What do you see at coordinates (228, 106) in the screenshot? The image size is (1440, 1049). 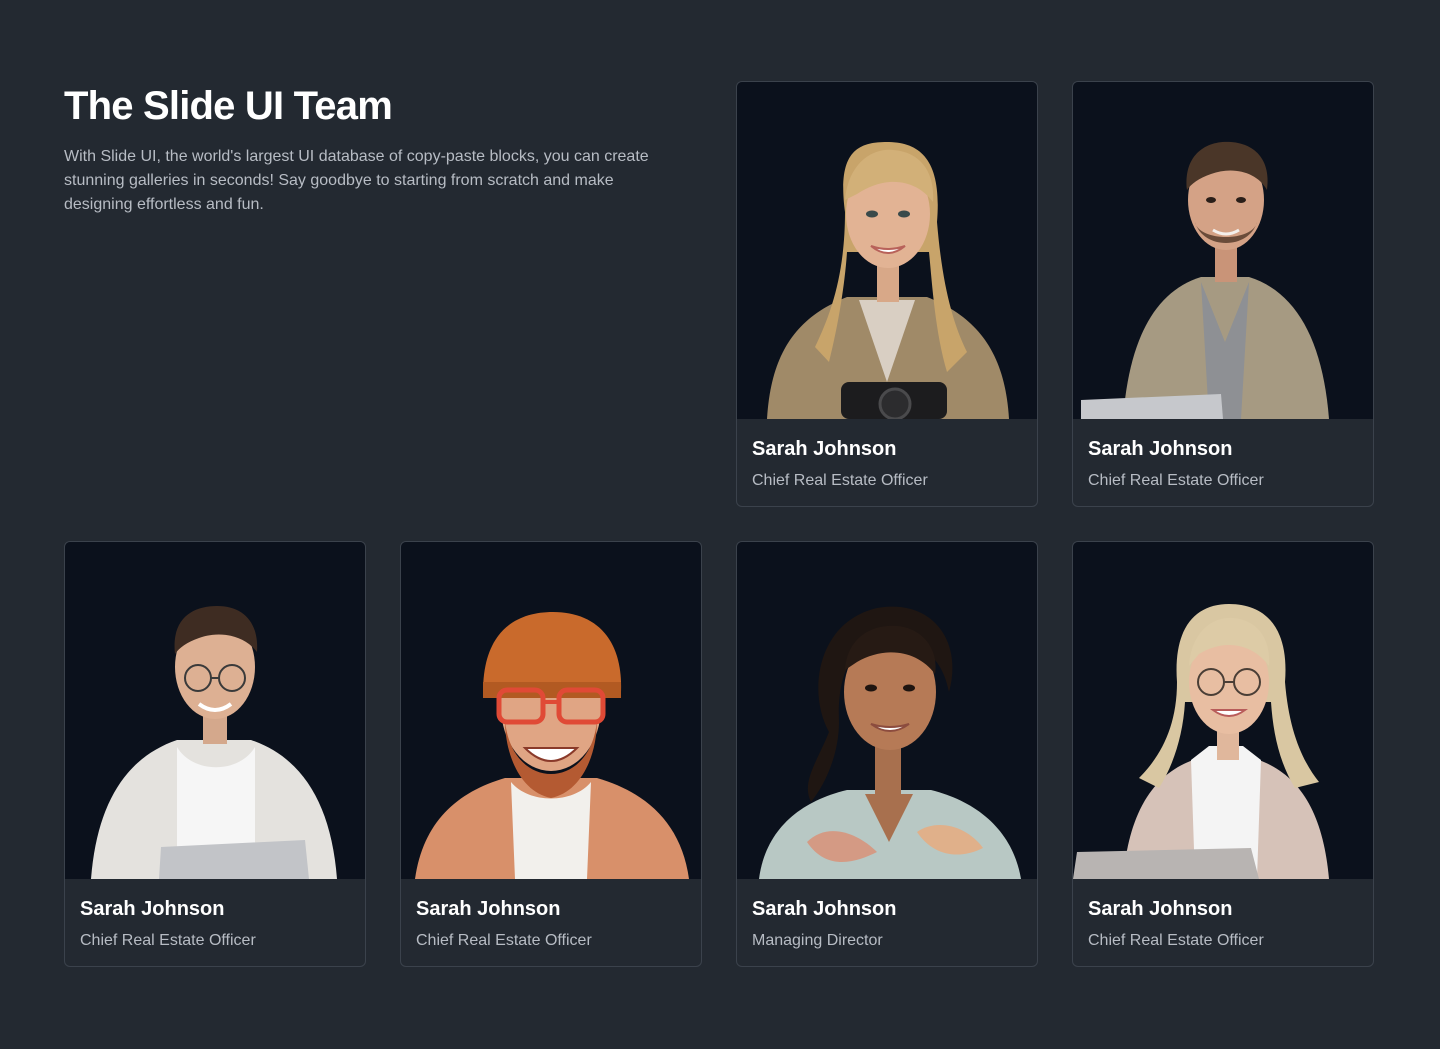 I see `page-title: The Slide UI Team` at bounding box center [228, 106].